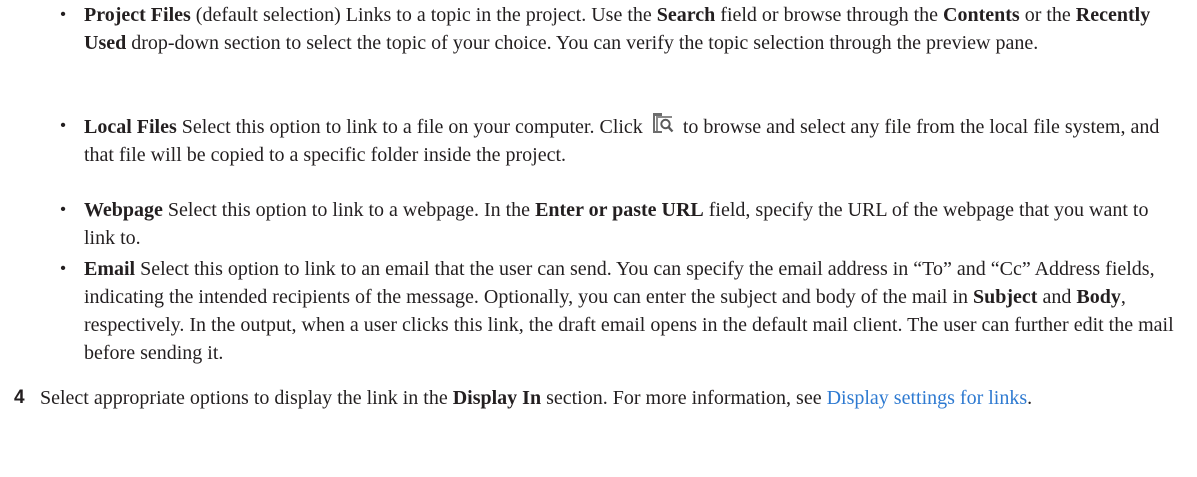 This screenshot has width=1197, height=477. Describe the element at coordinates (619, 210) in the screenshot. I see `term-enter-or-paste-url: Enter or paste URL` at that location.